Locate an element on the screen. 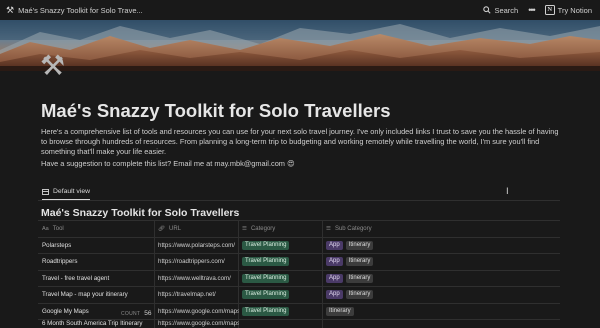 The height and width of the screenshot is (328, 600). tool-cell: Travel - free travel agent is located at coordinates (98, 279).